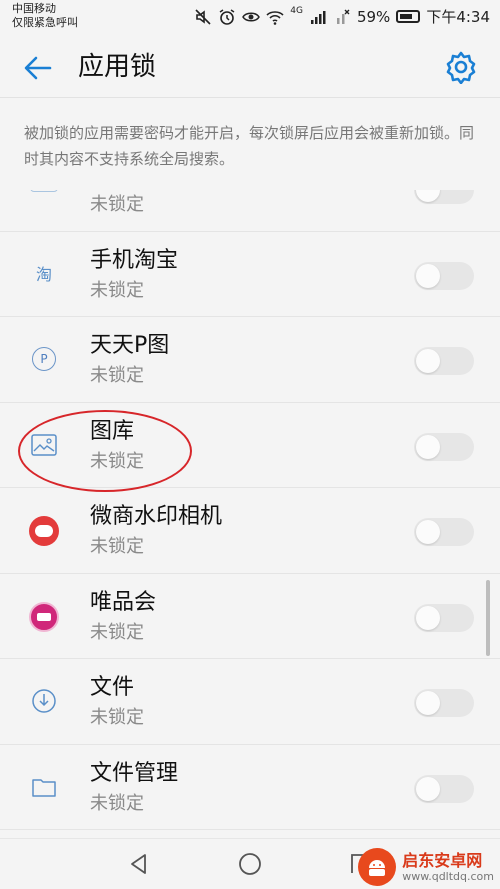 The width and height of the screenshot is (500, 889). Describe the element at coordinates (38, 68) in the screenshot. I see `back-arrow-icon` at that location.